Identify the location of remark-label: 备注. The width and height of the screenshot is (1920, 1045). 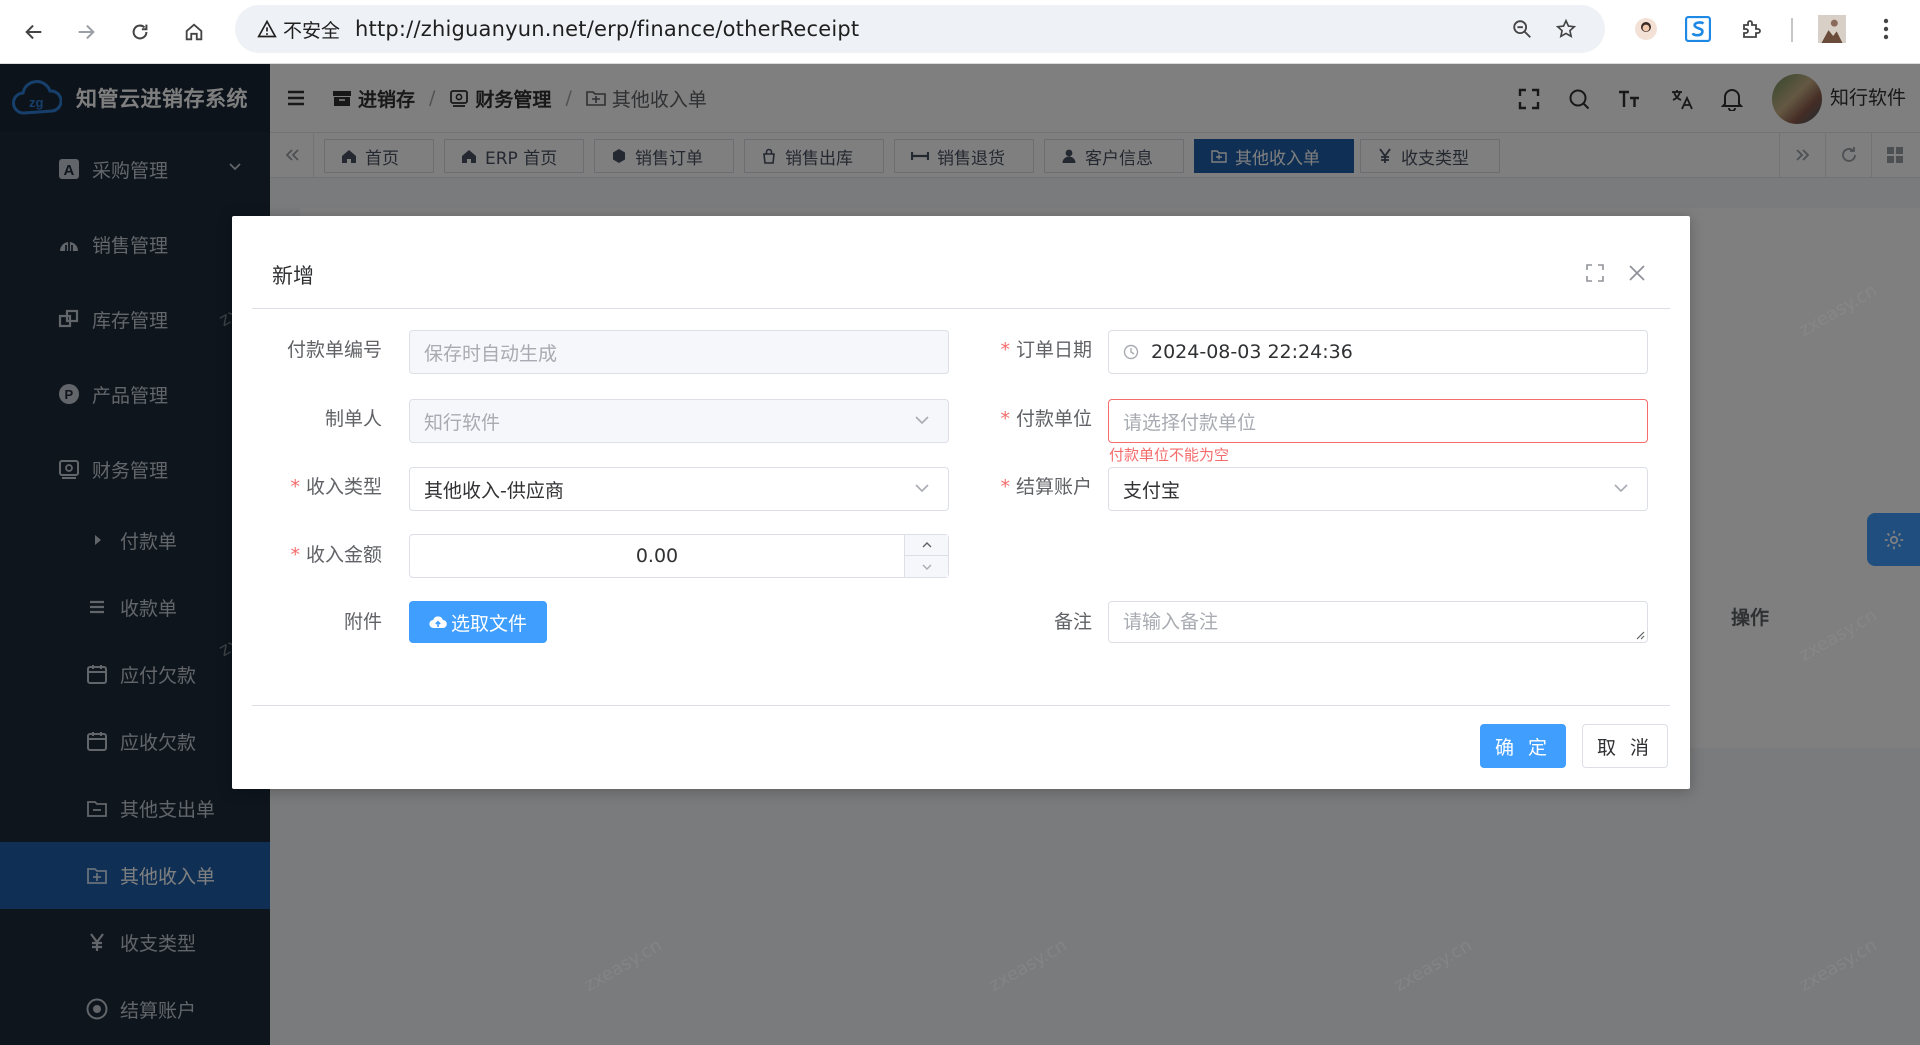
(1072, 622).